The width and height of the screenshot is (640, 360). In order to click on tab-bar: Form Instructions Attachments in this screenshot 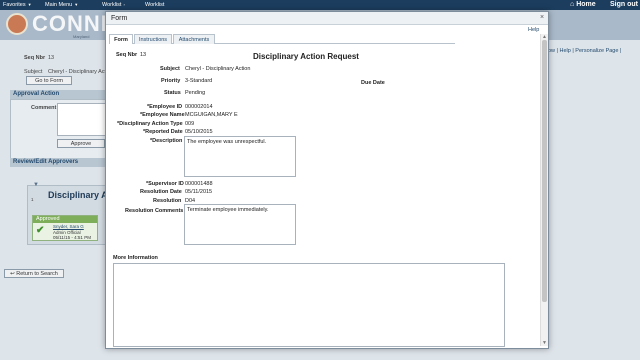, I will do `click(282, 39)`.